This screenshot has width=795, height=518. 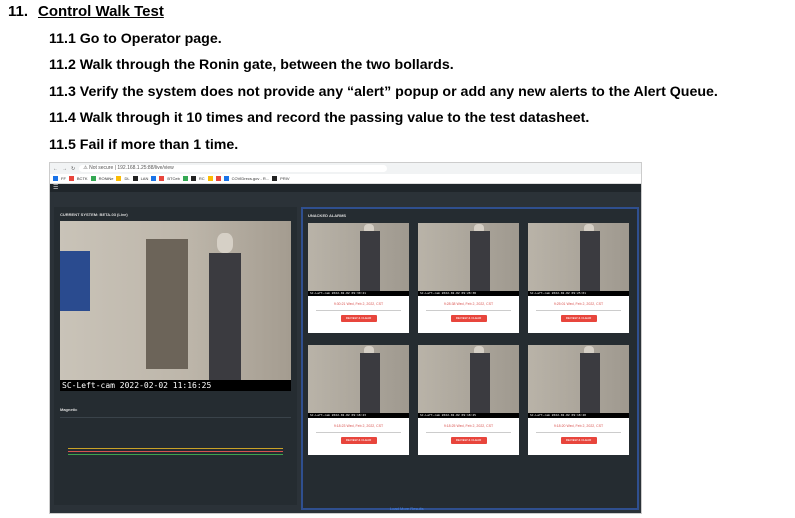 I want to click on alarm-caption: SC-Left-cam 2022-02-02 09:18:23, so click(x=358, y=415).